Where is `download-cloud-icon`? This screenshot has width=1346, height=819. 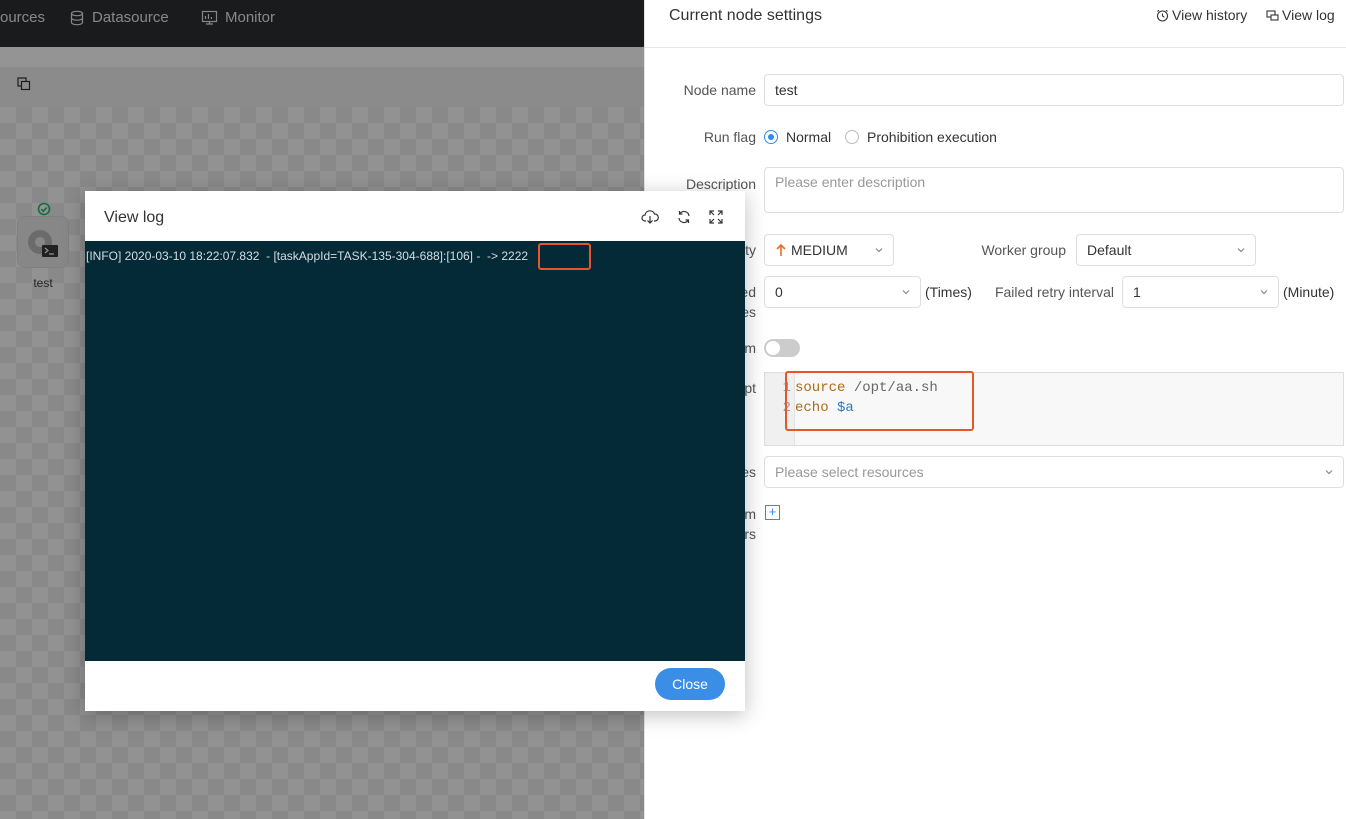
download-cloud-icon is located at coordinates (650, 217).